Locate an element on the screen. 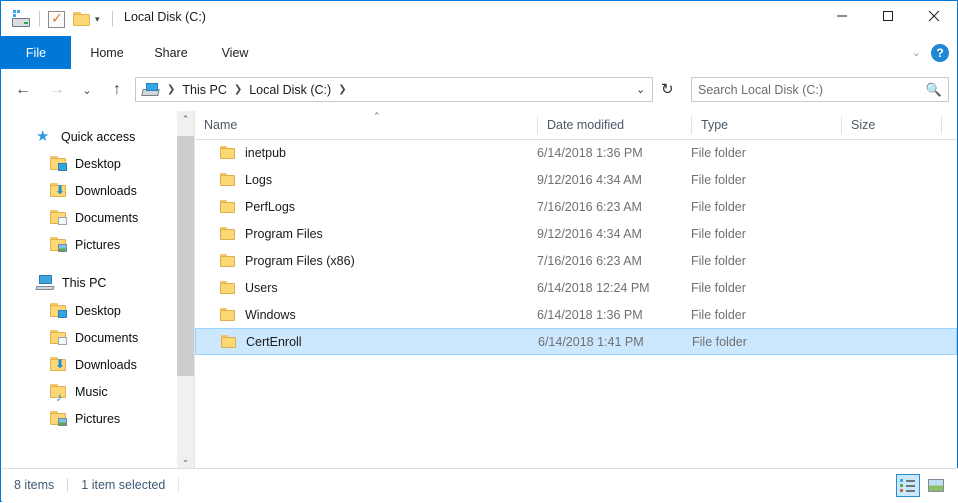 The width and height of the screenshot is (958, 503). sidebar-group-this-pc: This PC is located at coordinates (89, 282).